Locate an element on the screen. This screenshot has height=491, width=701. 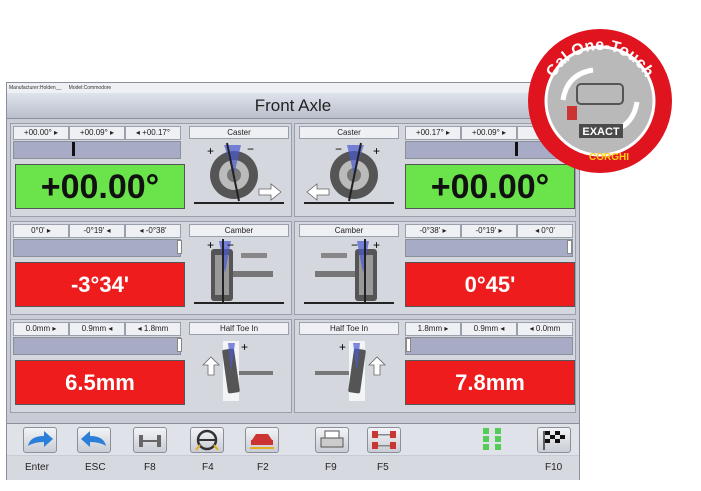
camber-left-value: -3°34' is located at coordinates (100, 284).